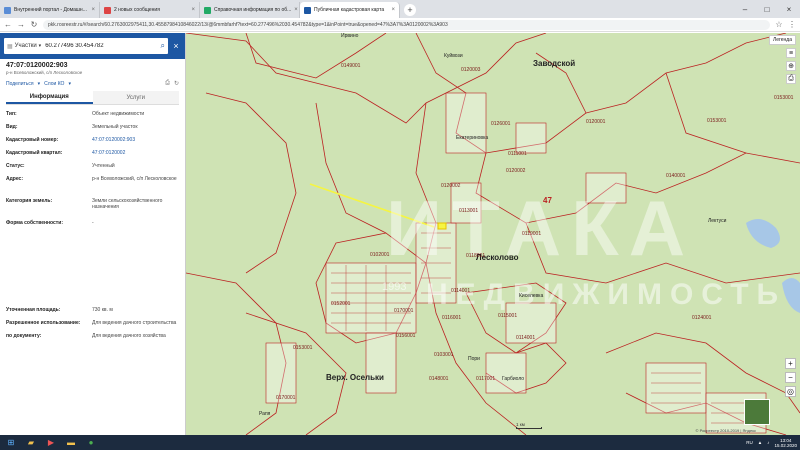 The width and height of the screenshot is (800, 450). I want to click on system-tray: RU ▲ ♪ 13:04 15.02.2020, so click(771, 443).